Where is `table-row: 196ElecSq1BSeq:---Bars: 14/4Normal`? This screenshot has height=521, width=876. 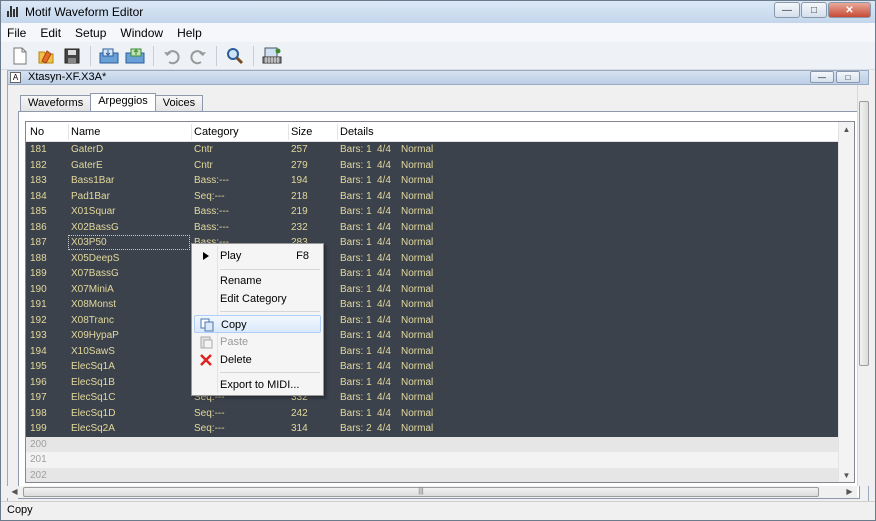
table-row: 196ElecSq1BSeq:---Bars: 14/4Normal is located at coordinates (433, 382).